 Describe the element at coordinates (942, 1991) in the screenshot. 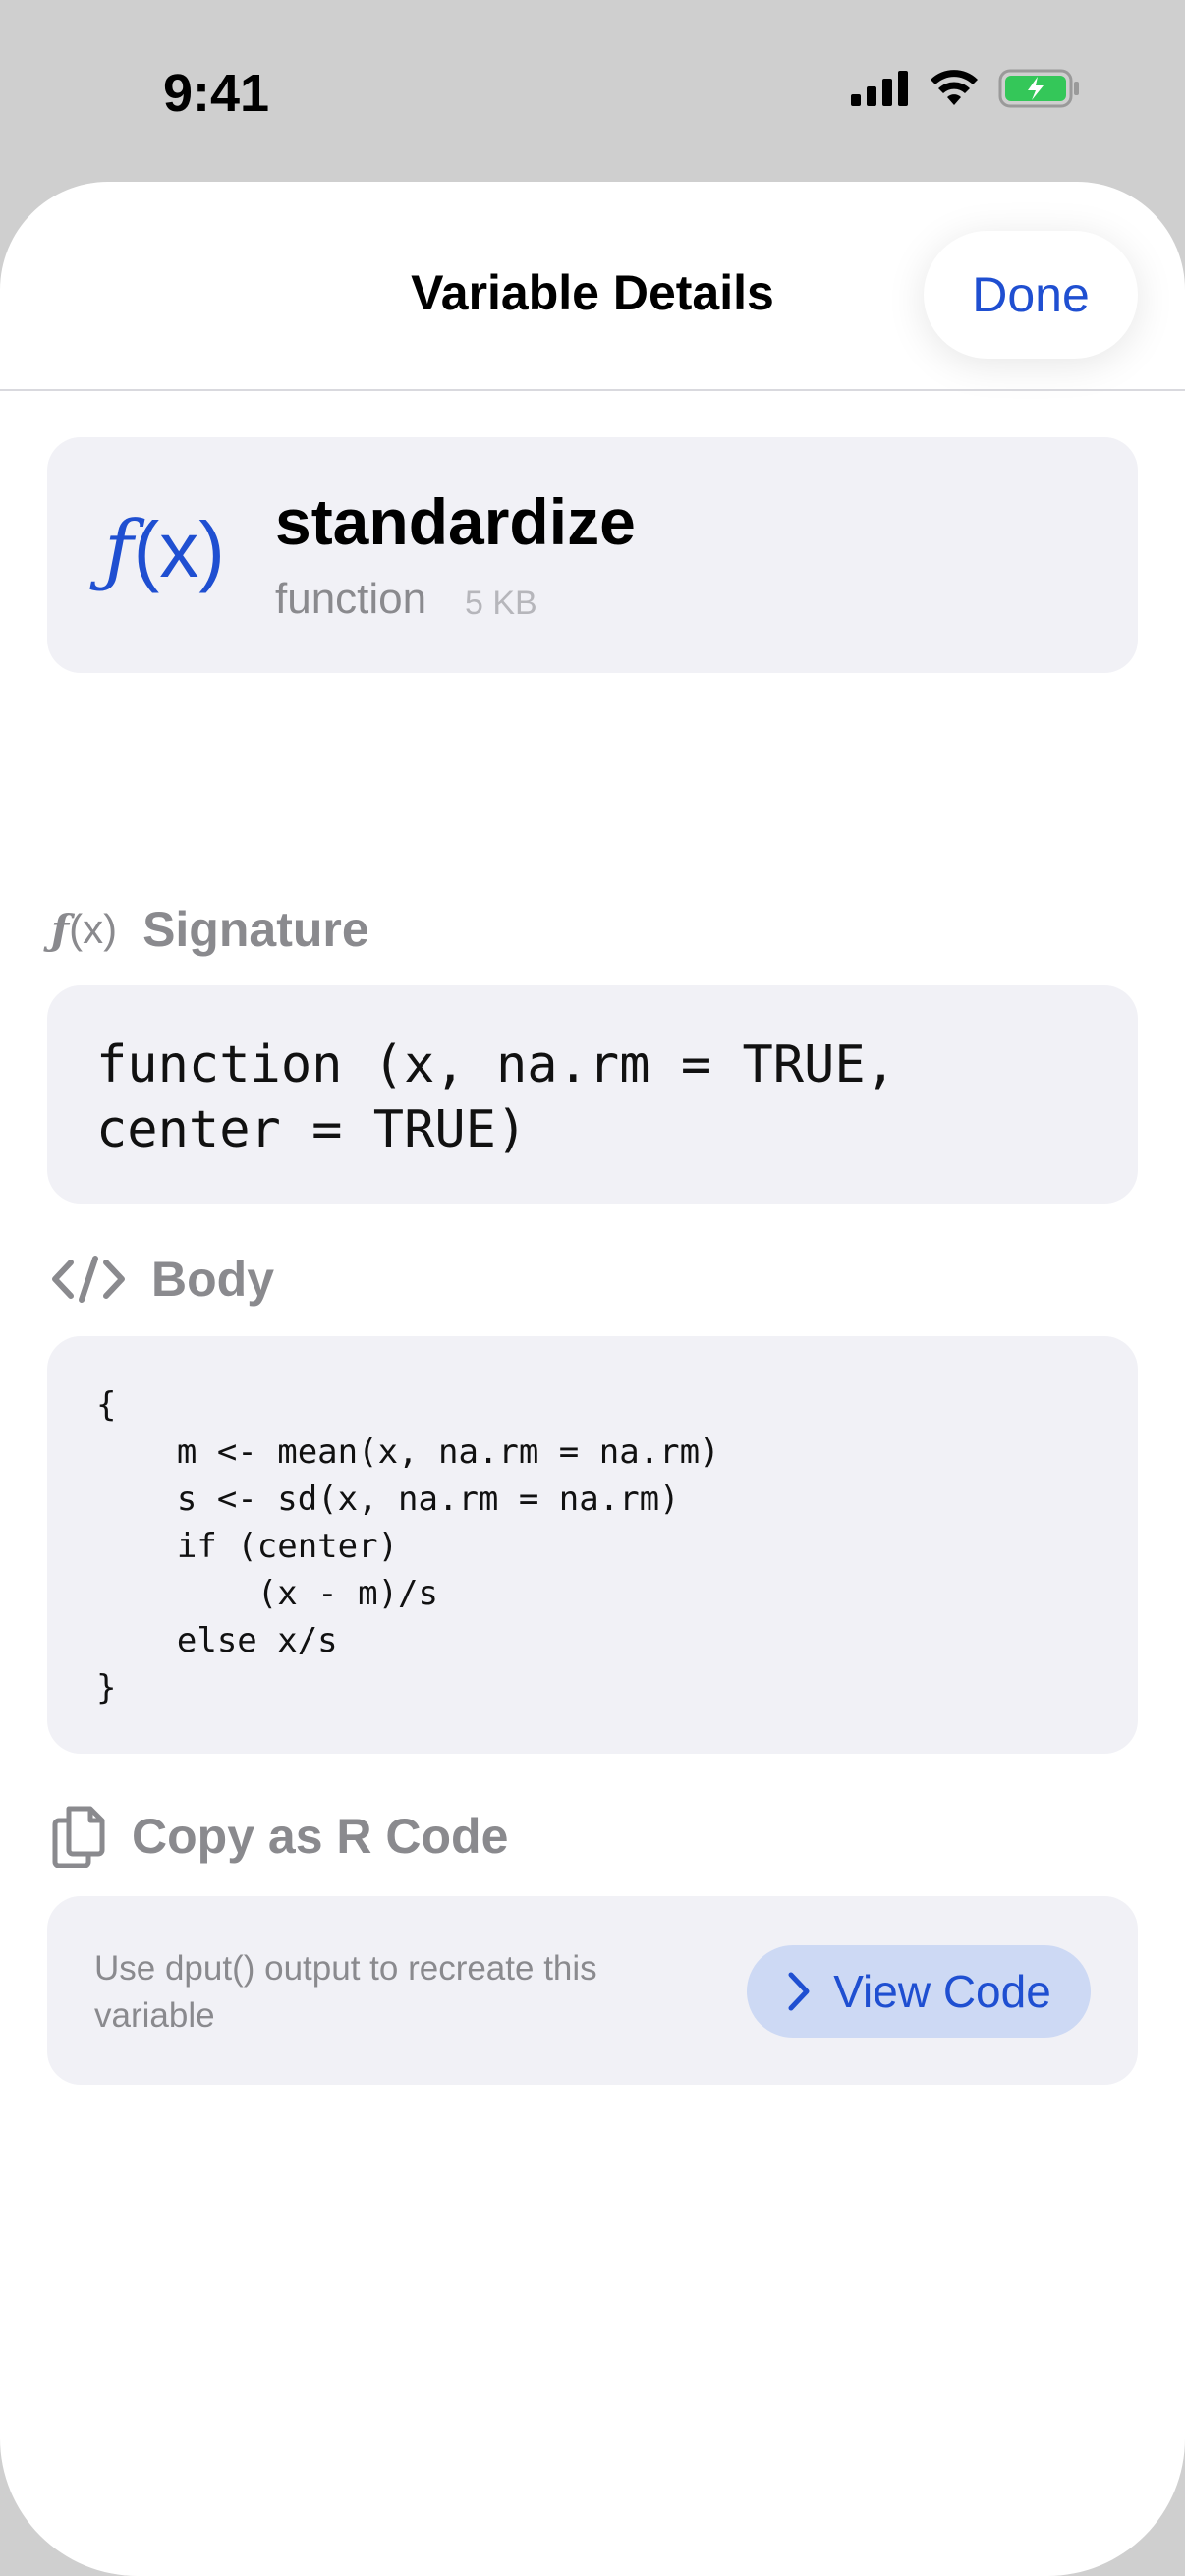

I see `view-code-label: View Code` at that location.